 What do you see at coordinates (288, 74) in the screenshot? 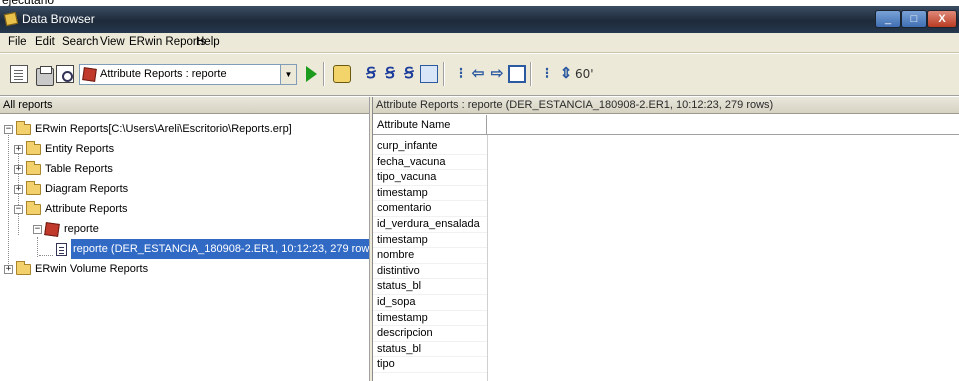
I see `chevron-down-icon: ▼` at bounding box center [288, 74].